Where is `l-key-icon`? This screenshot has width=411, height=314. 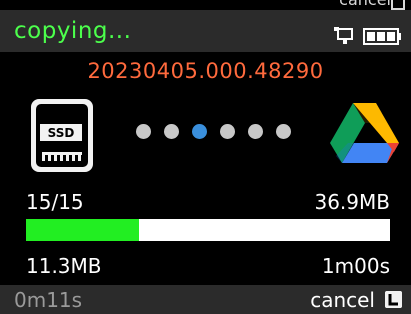 l-key-icon is located at coordinates (393, 299).